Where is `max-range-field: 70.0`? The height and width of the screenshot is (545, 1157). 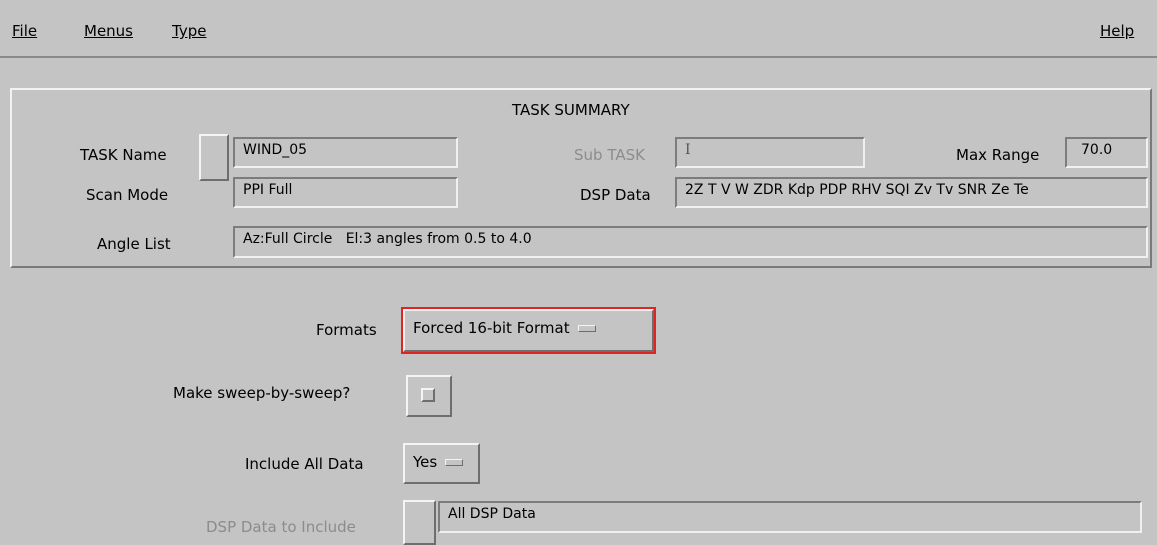 max-range-field: 70.0 is located at coordinates (1106, 152).